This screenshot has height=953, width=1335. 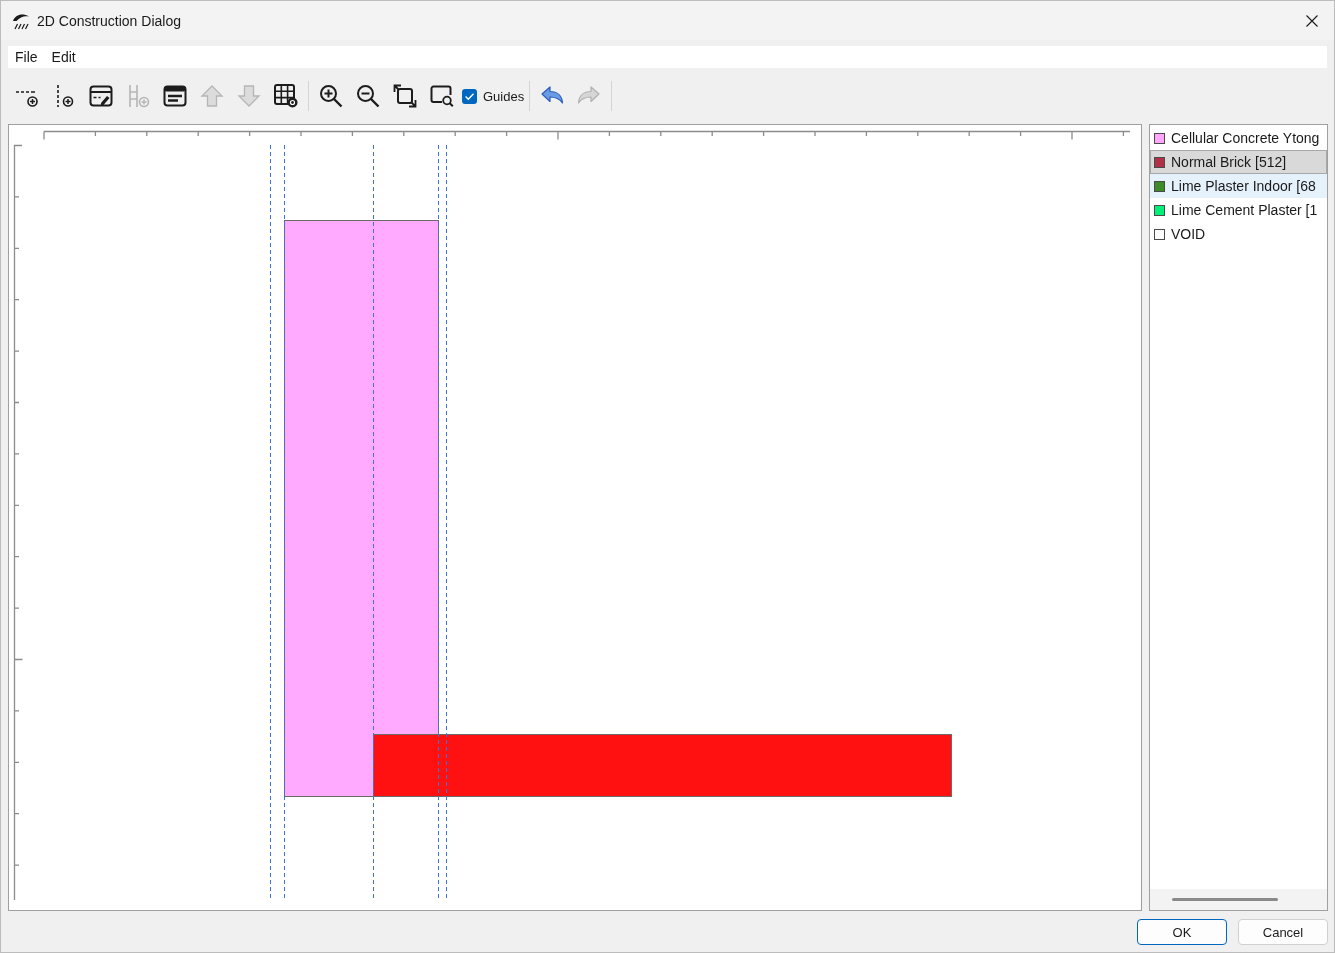 What do you see at coordinates (442, 96) in the screenshot?
I see `rectangle-magnifier-icon` at bounding box center [442, 96].